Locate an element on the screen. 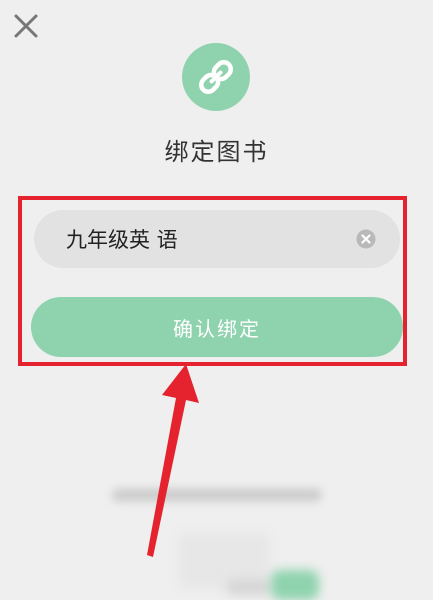 Image resolution: width=433 pixels, height=600 pixels. close-icon is located at coordinates (26, 26).